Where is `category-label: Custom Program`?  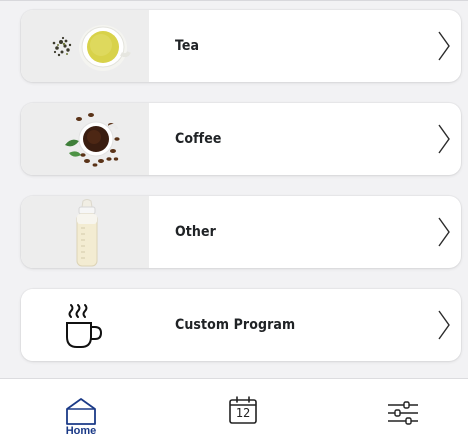 category-label: Custom Program is located at coordinates (235, 325).